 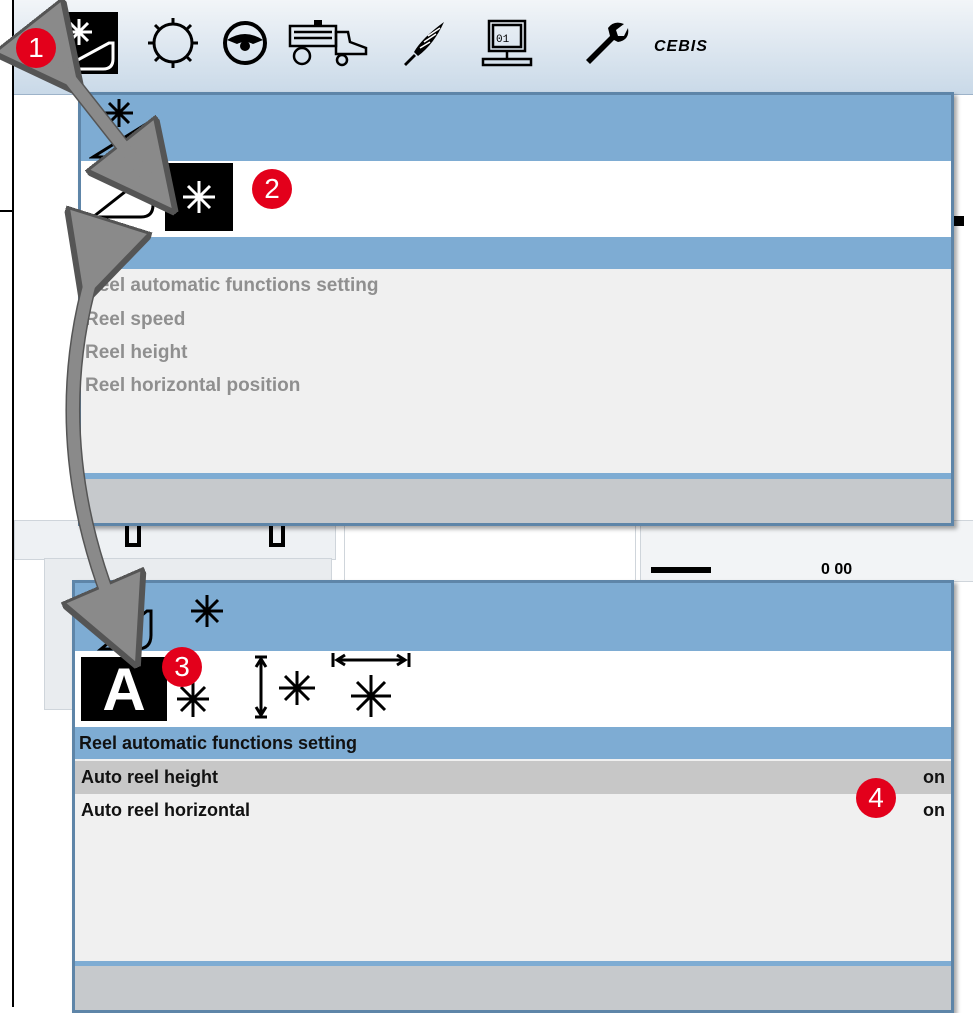 I want to click on callout-3: 3, so click(x=182, y=667).